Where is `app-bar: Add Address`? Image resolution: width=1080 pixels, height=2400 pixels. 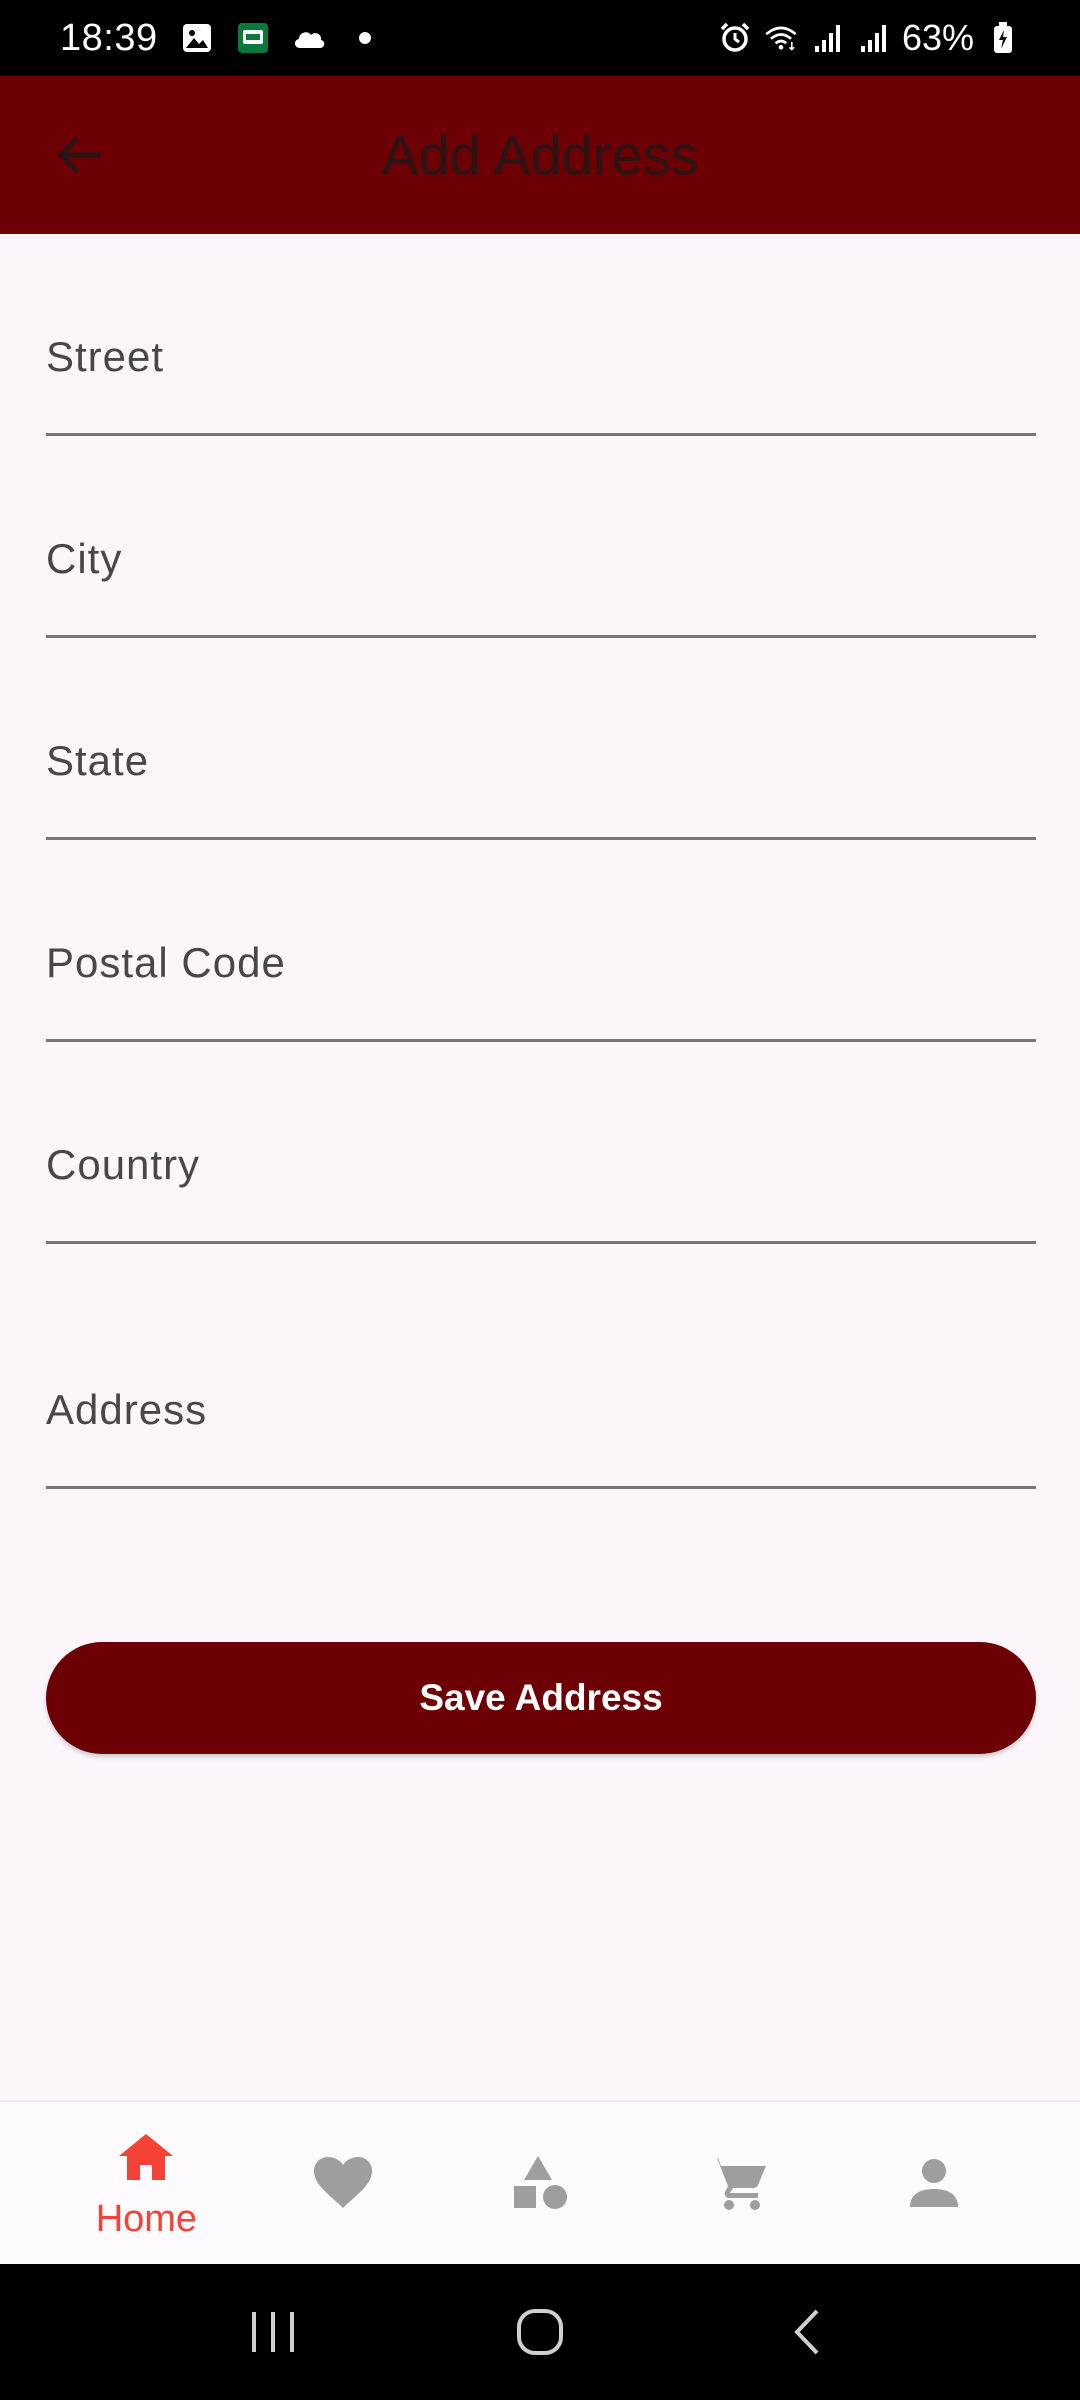
app-bar: Add Address is located at coordinates (540, 155).